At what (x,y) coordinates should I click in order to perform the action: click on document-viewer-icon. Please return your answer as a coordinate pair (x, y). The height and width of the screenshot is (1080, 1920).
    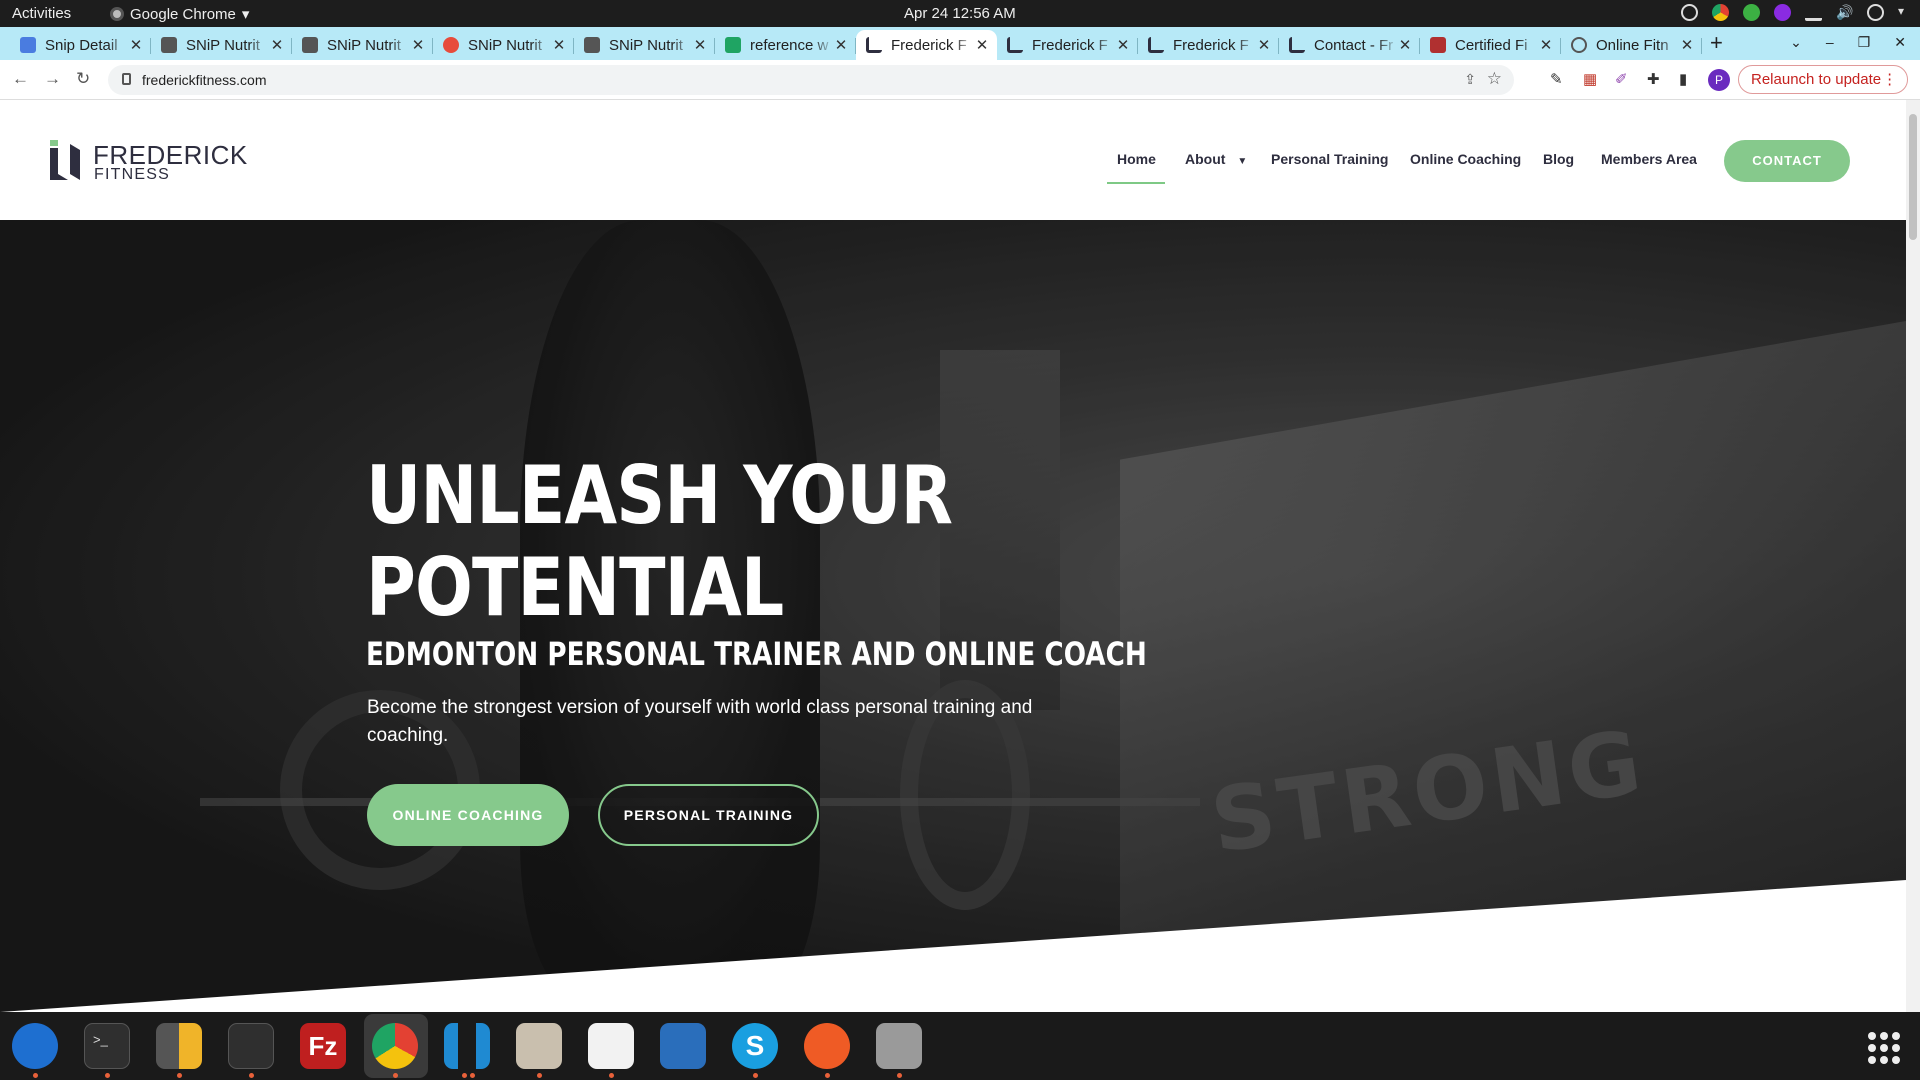
    Looking at the image, I should click on (683, 1046).